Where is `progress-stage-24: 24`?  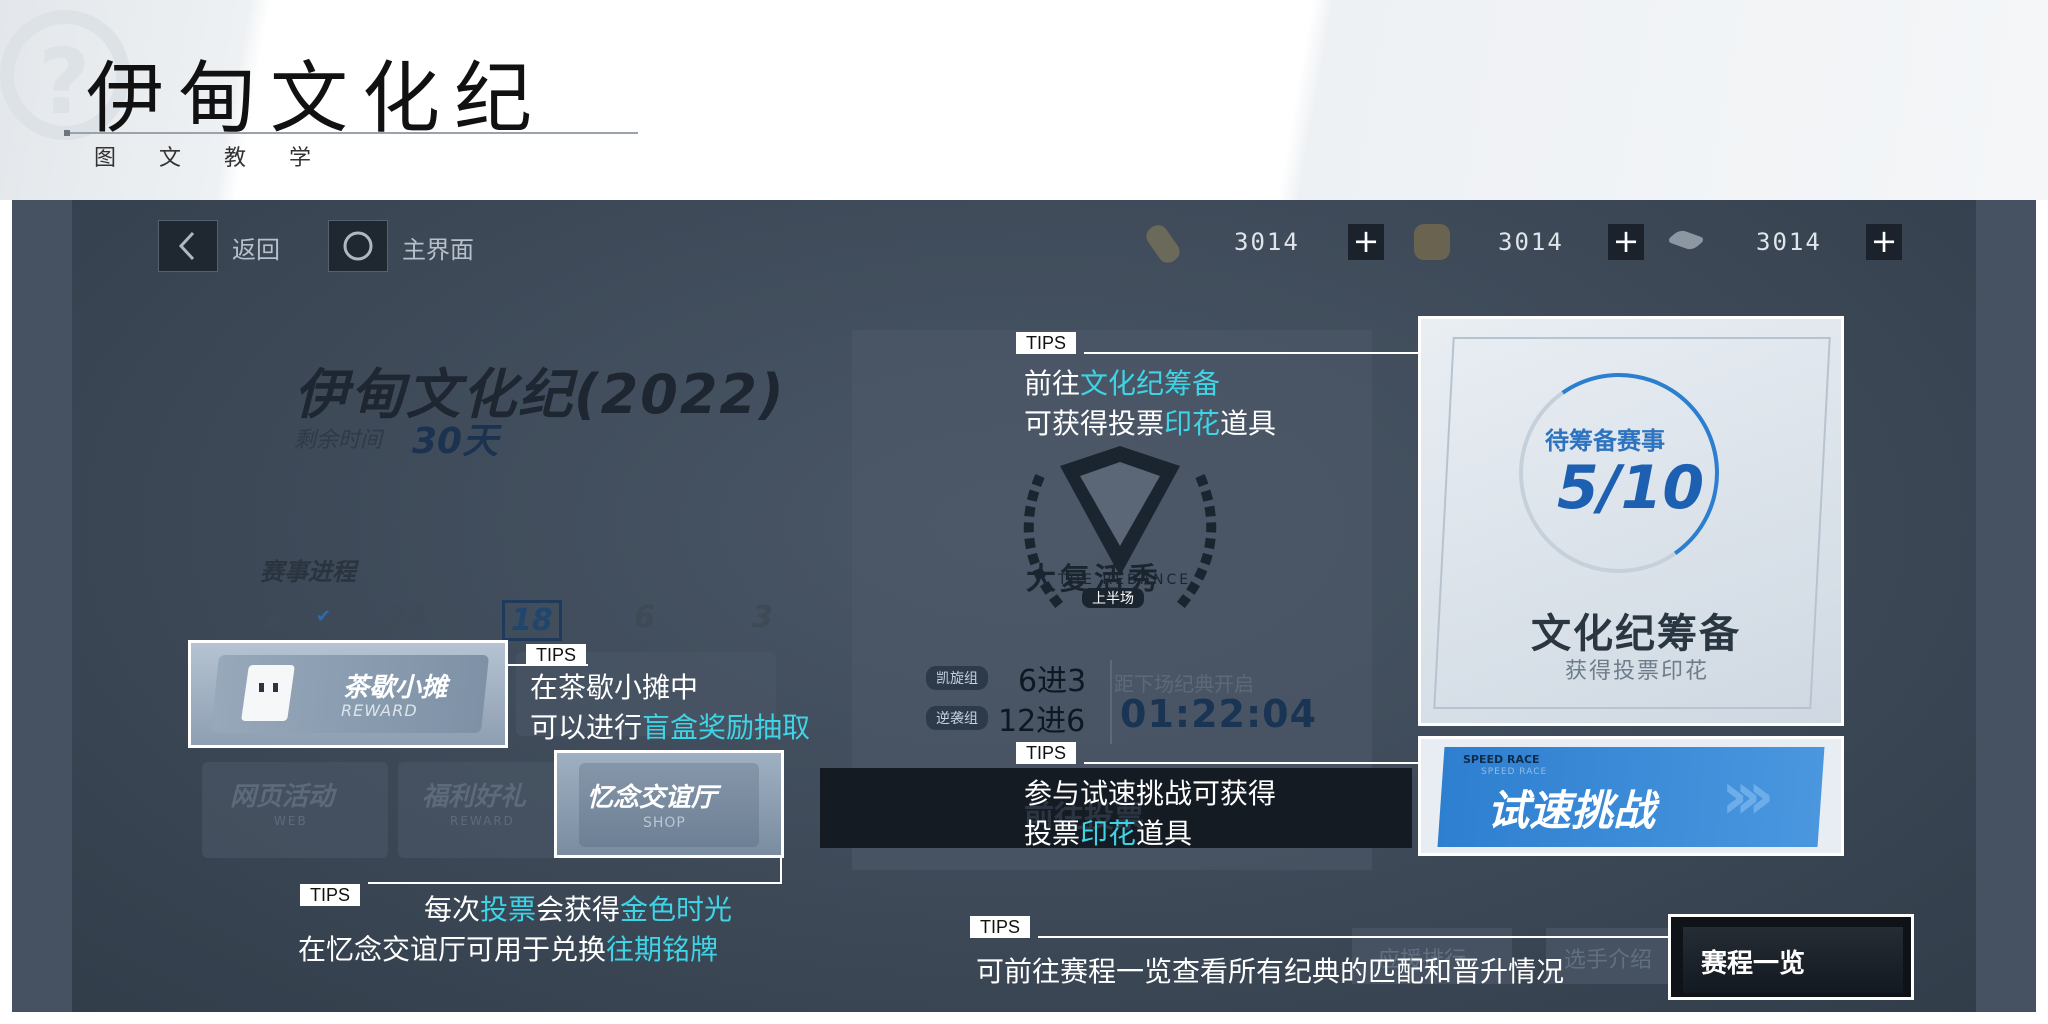 progress-stage-24: 24 is located at coordinates (407, 617).